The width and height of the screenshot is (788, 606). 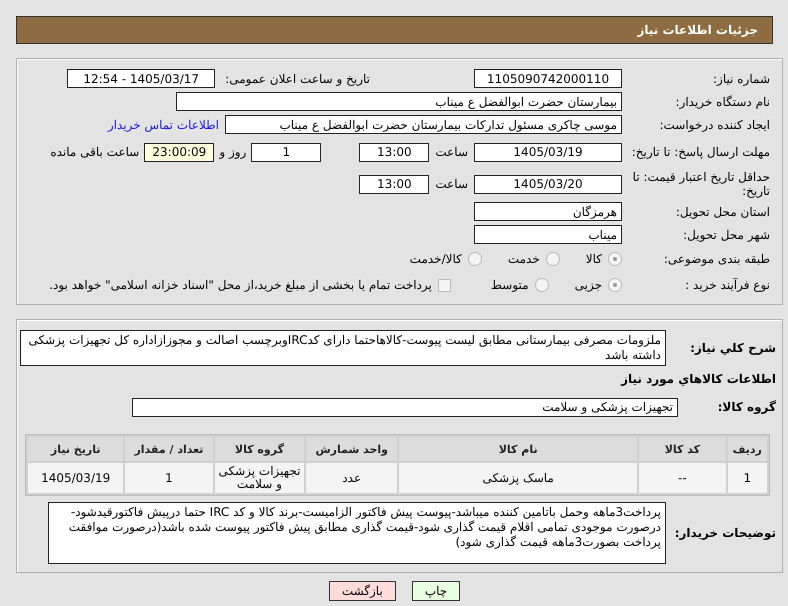 What do you see at coordinates (726, 235) in the screenshot?
I see `field-label: شهر محل تحویل:` at bounding box center [726, 235].